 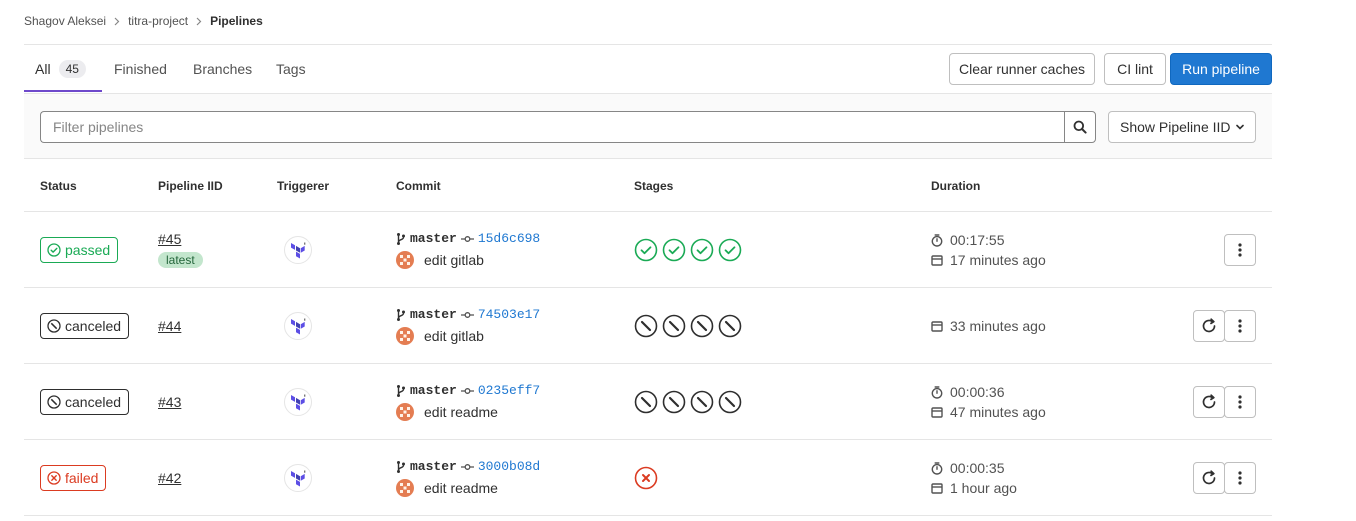 What do you see at coordinates (968, 240) in the screenshot?
I see `duration: 00:17:55` at bounding box center [968, 240].